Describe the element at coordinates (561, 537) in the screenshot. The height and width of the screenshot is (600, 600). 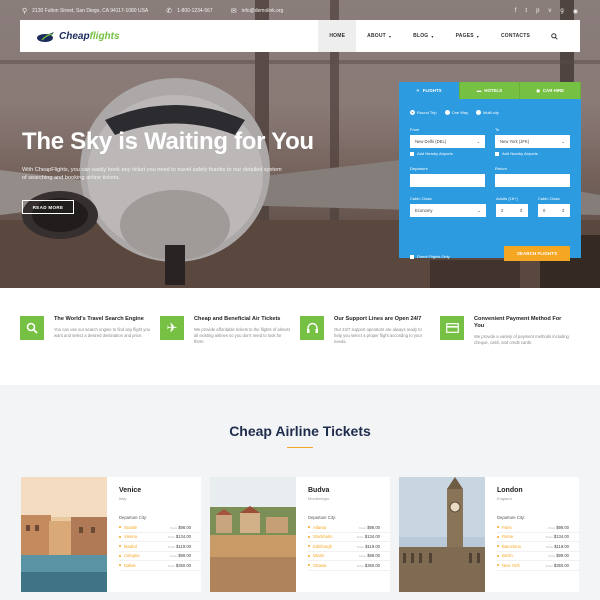
I see `row-price: $134.00` at that location.